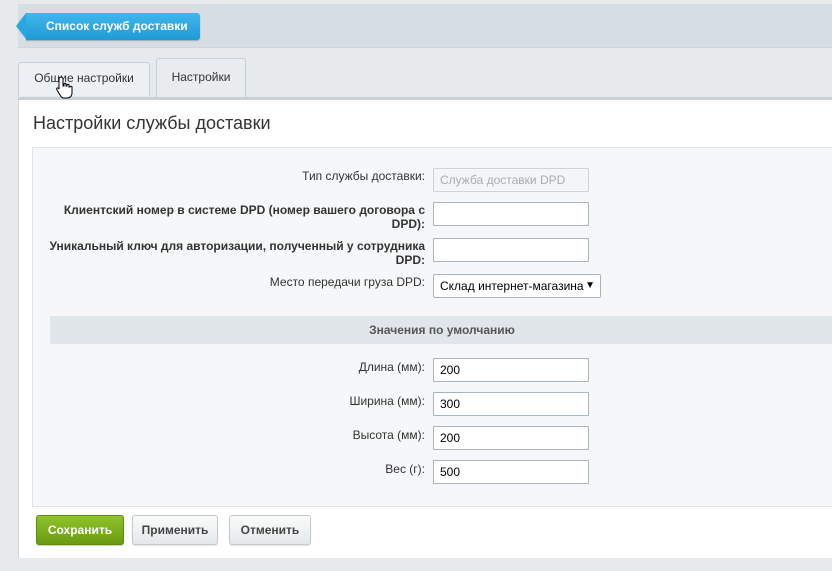  Describe the element at coordinates (387, 401) in the screenshot. I see `width-label: Ширина (мм):` at that location.